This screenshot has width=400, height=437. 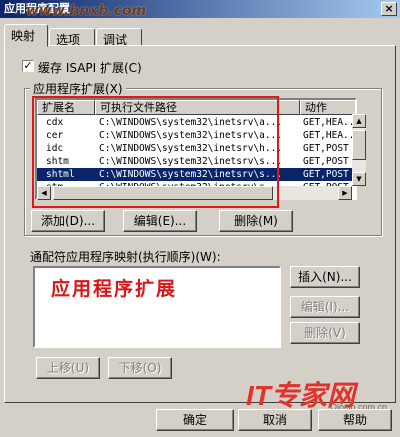 I want to click on ok-button: 确定, so click(x=195, y=420).